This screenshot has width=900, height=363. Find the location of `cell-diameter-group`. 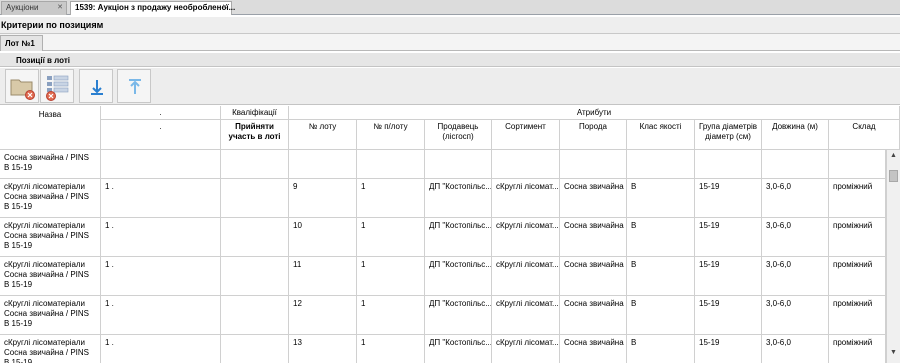

cell-diameter-group is located at coordinates (728, 164).